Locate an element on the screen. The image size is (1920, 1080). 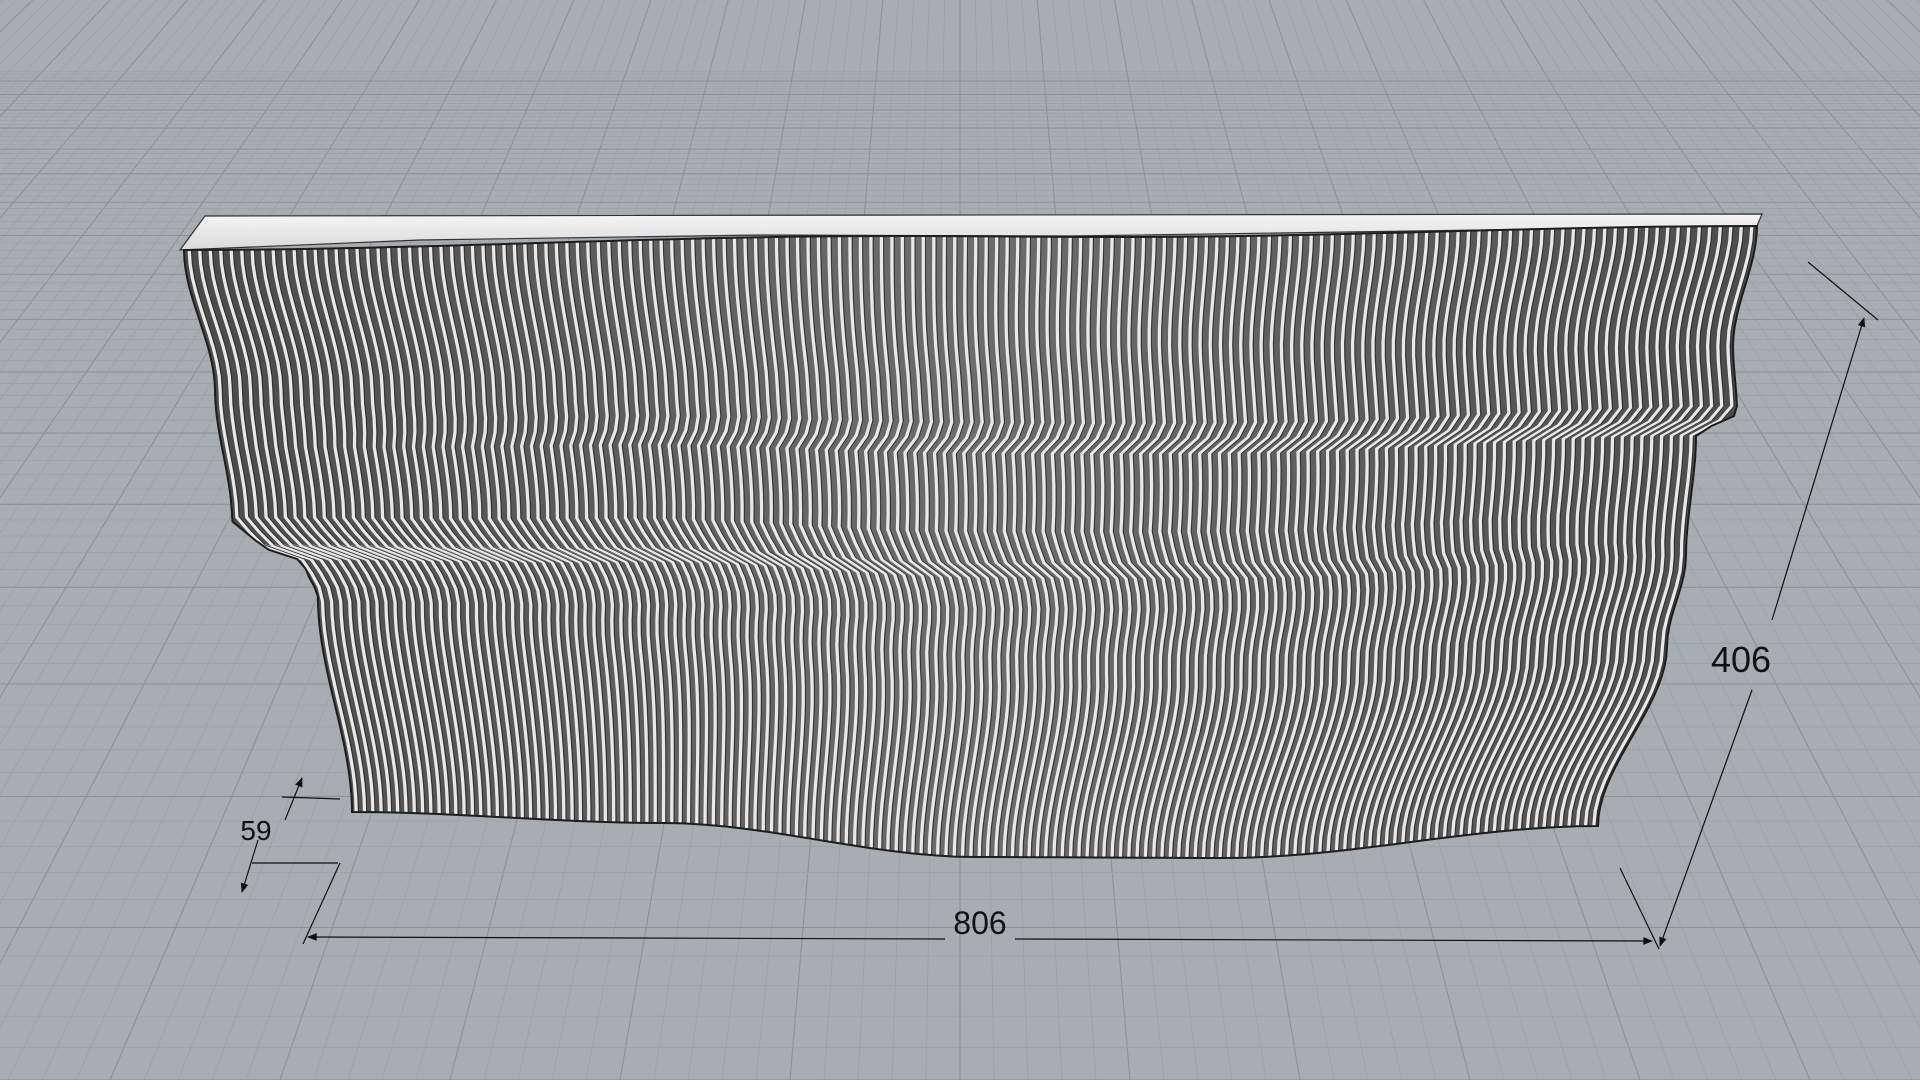
height-dimension-line-bottom is located at coordinates (1706, 818).